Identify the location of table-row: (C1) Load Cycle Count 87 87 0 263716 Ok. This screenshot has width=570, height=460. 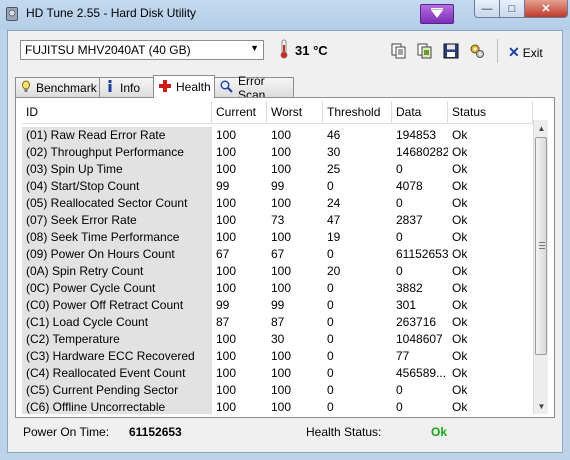
(277, 322).